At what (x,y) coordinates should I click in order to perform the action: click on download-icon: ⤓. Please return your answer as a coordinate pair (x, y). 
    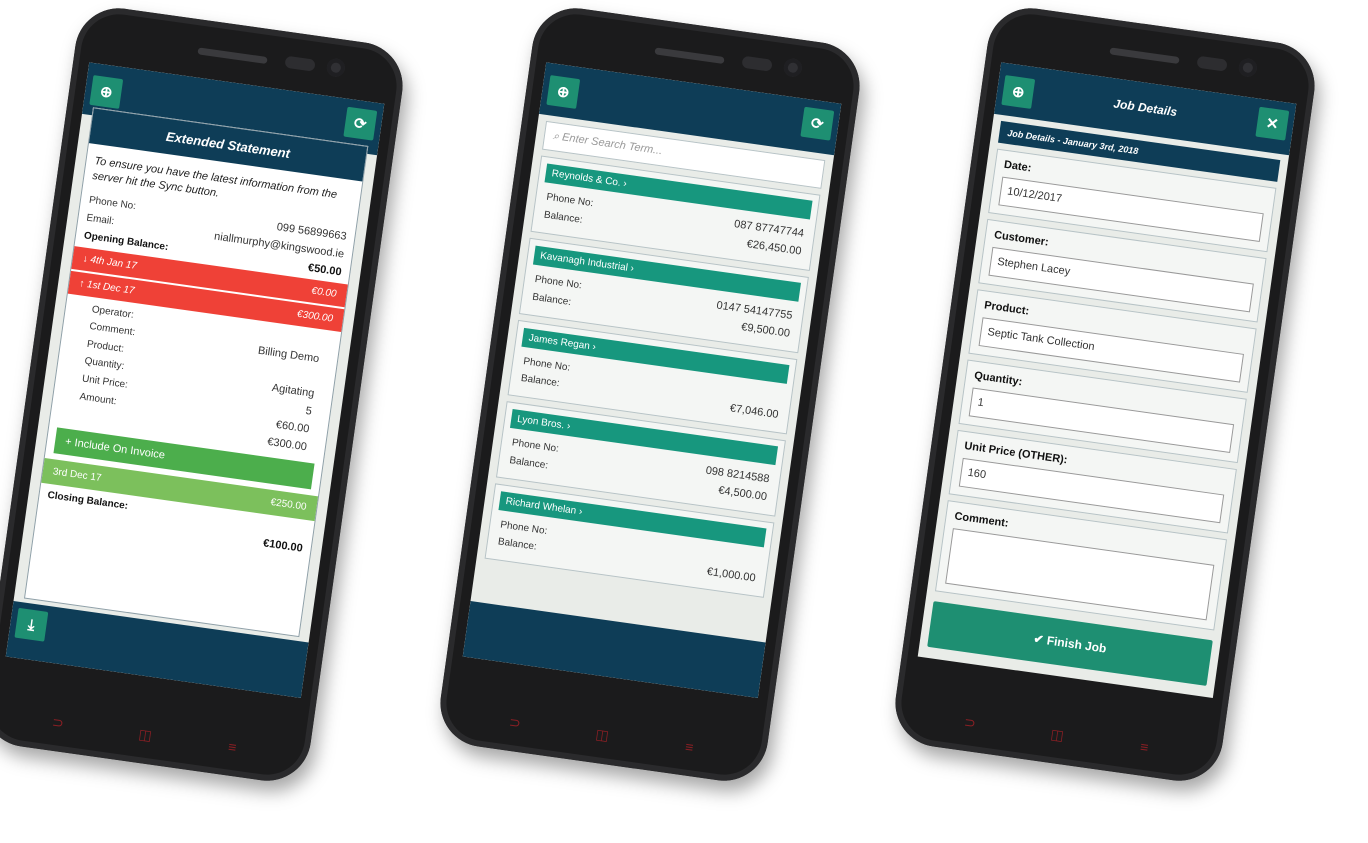
    Looking at the image, I should click on (31, 624).